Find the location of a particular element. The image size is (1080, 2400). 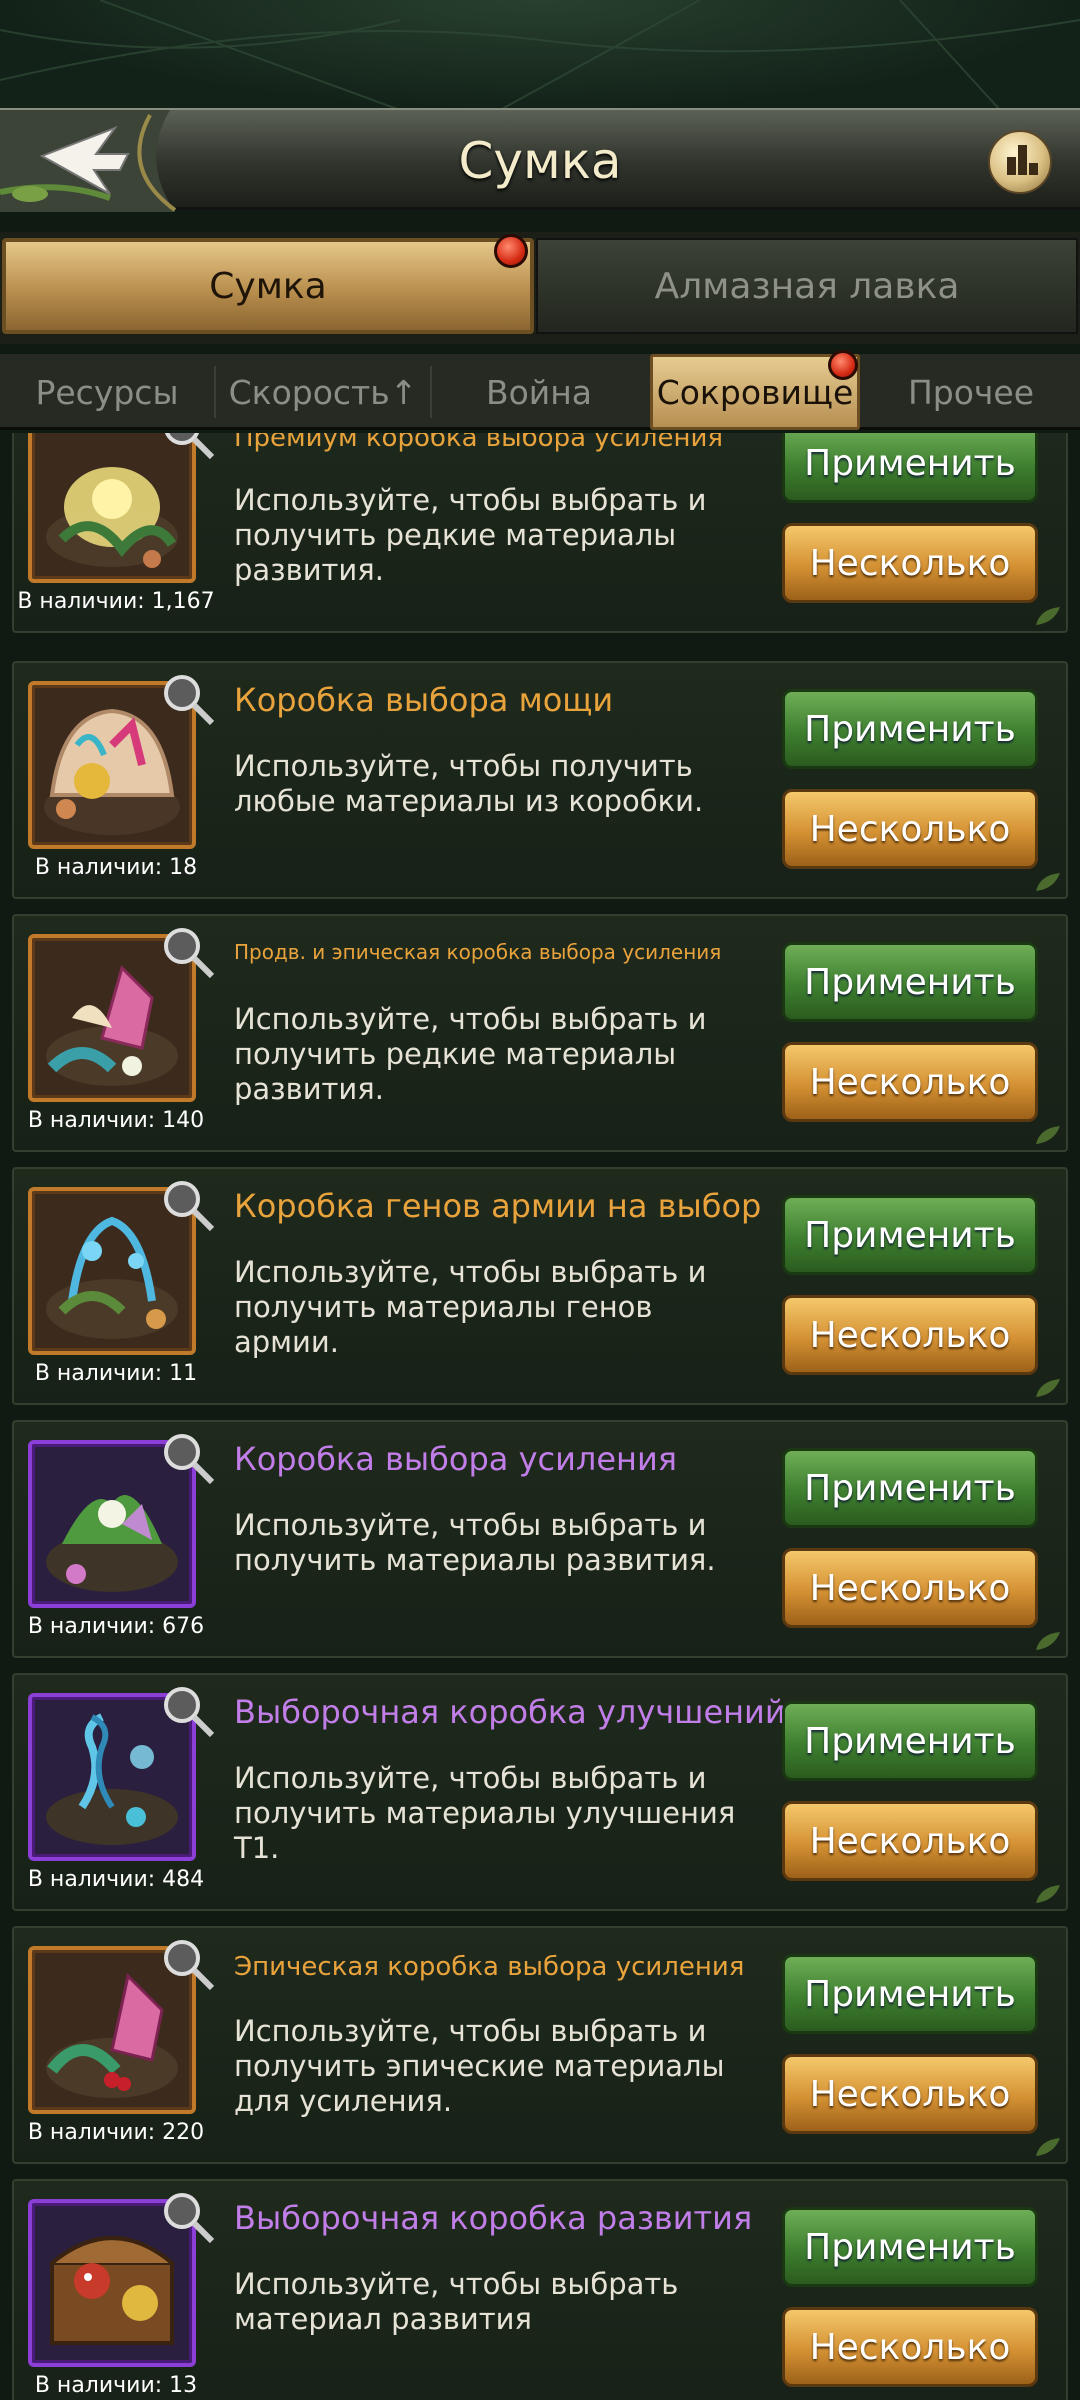

header-bar: Сумка is located at coordinates (540, 160).